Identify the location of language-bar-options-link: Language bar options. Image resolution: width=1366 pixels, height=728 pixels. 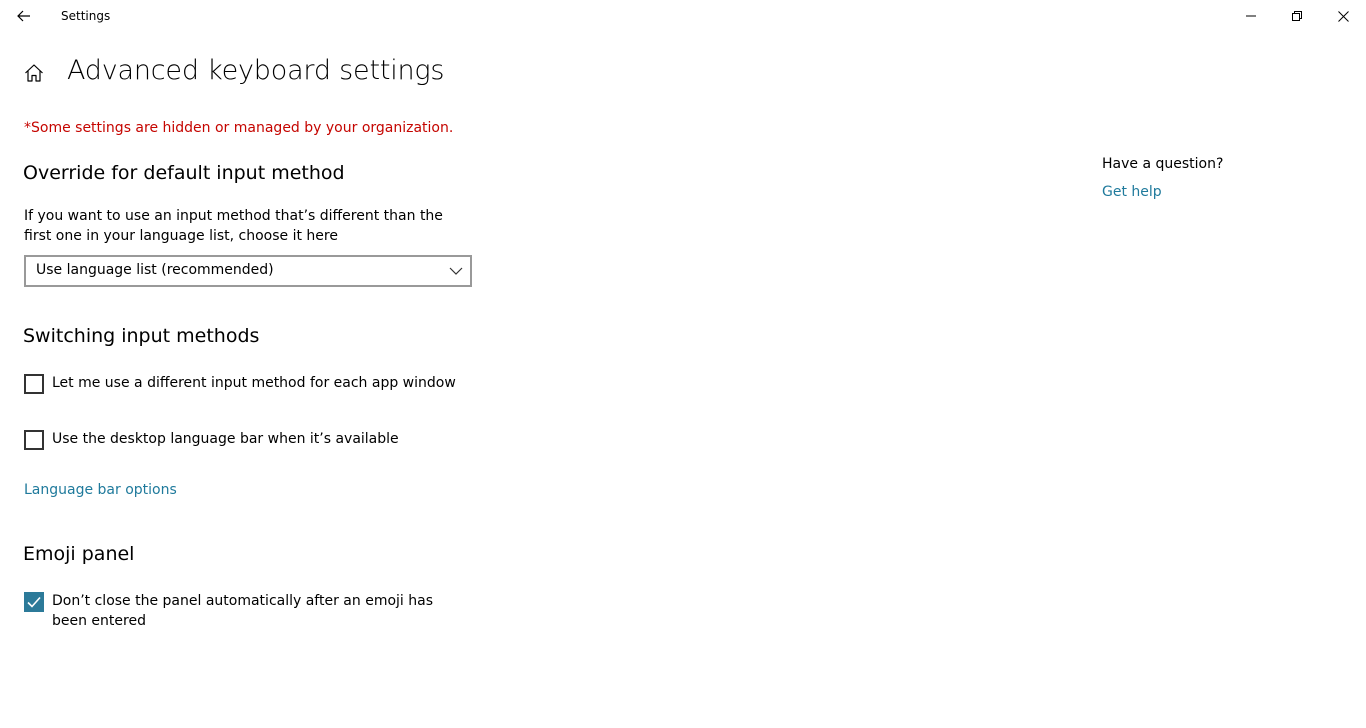
(100, 490).